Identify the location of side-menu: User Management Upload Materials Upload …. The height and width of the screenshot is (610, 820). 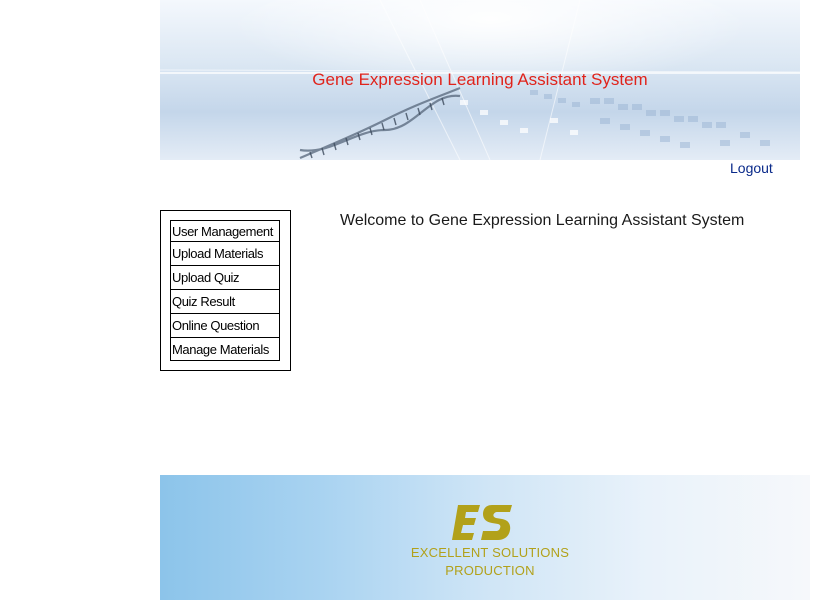
(225, 290).